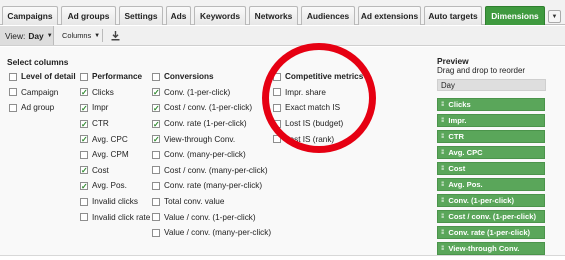 The image size is (565, 260). Describe the element at coordinates (117, 77) in the screenshot. I see `column-option-label: Performance` at that location.